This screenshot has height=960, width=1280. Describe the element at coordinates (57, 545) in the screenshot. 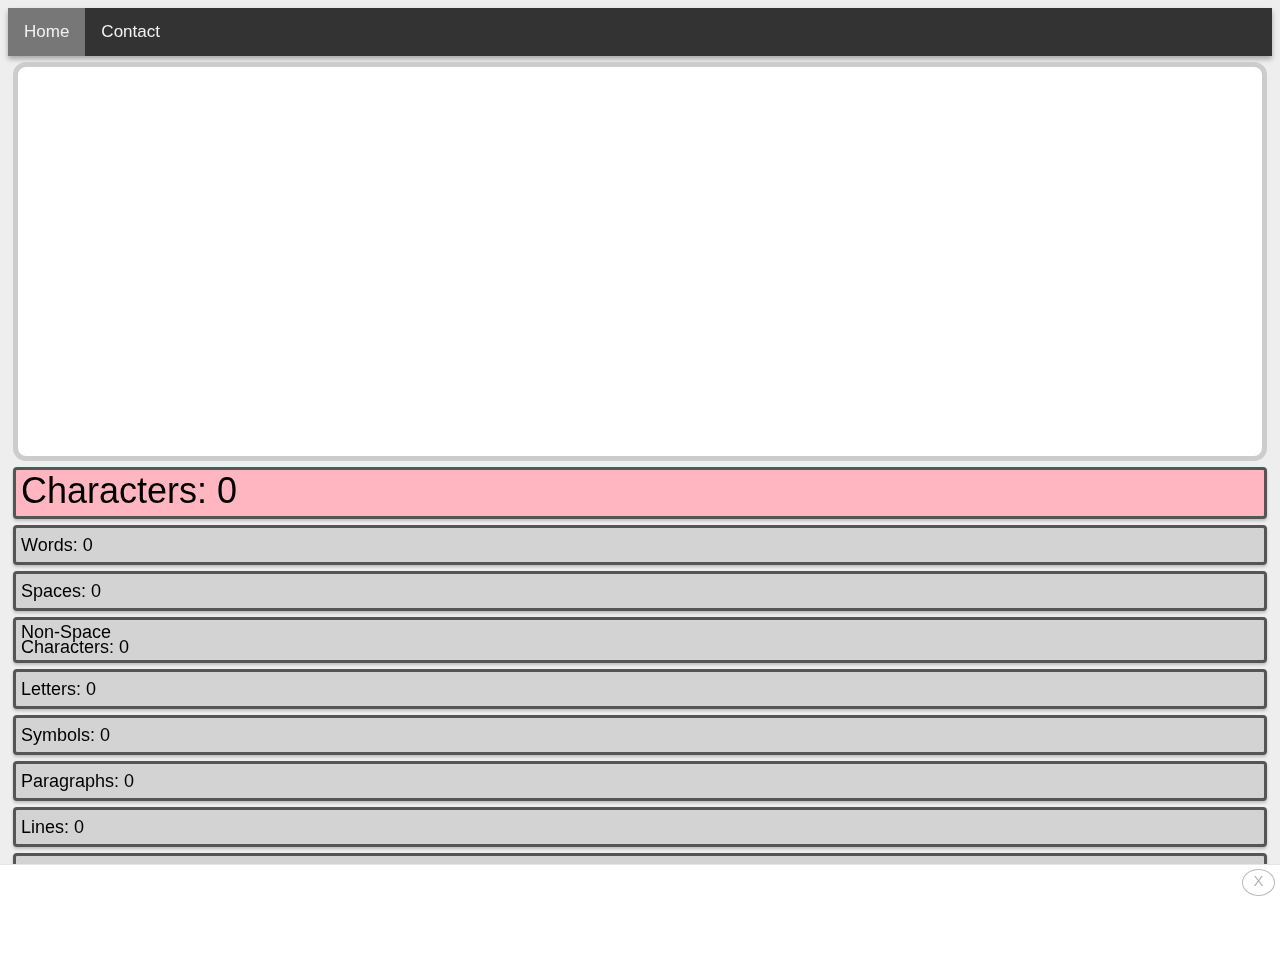

I see `stat-label: Words: 0` at that location.